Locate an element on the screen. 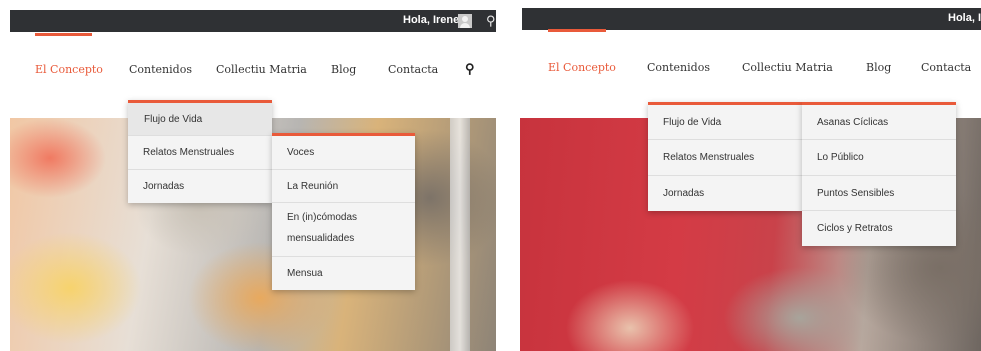 This screenshot has height=351, width=981. subsubmenu-item-mensua: Mensua is located at coordinates (343, 273).